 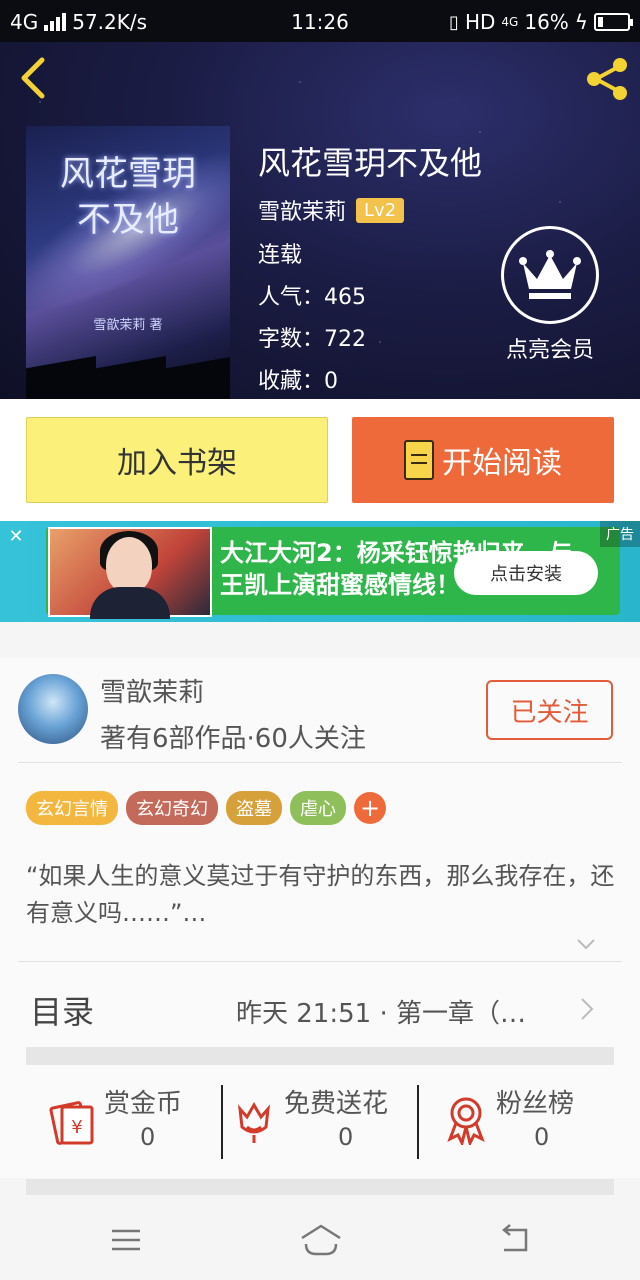 I want to click on cover-title-line2: 不及他, so click(x=128, y=220).